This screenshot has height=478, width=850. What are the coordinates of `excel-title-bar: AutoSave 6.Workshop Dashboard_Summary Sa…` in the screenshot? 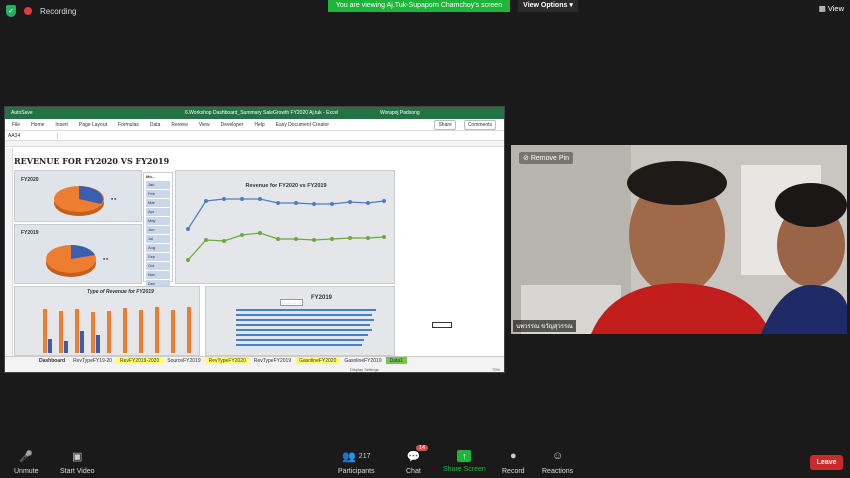 It's located at (254, 113).